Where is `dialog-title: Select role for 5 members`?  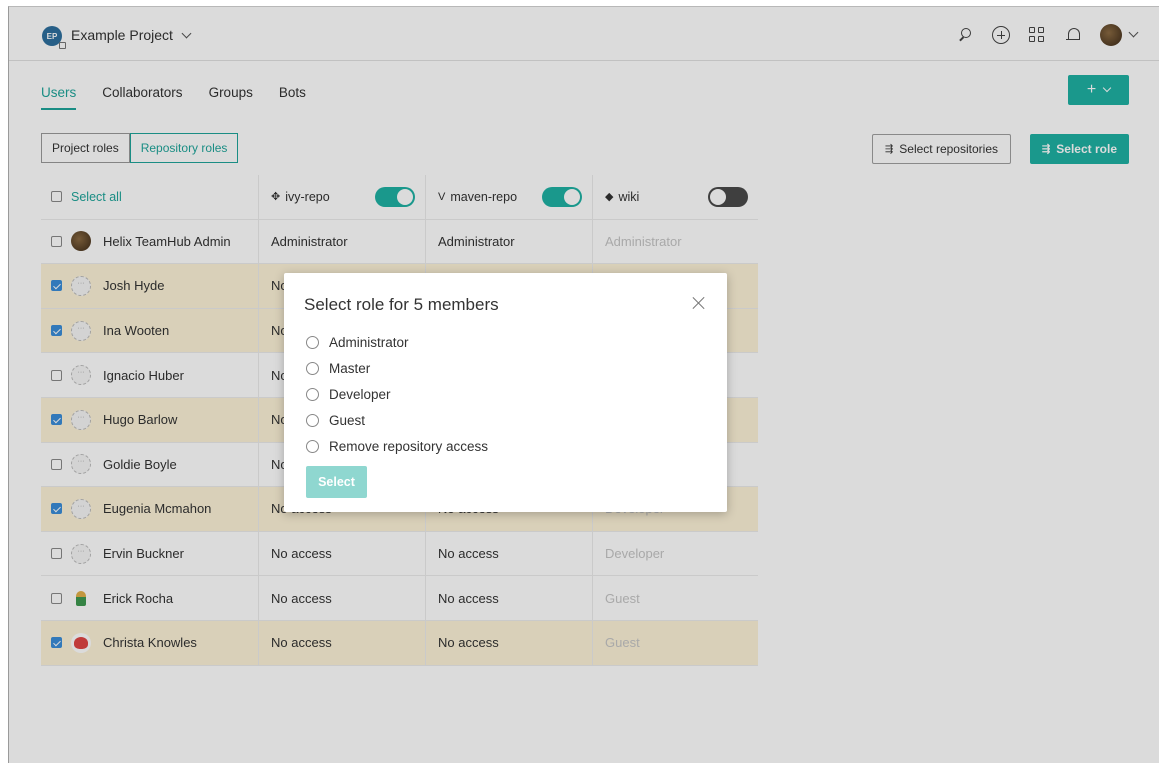 dialog-title: Select role for 5 members is located at coordinates (401, 304).